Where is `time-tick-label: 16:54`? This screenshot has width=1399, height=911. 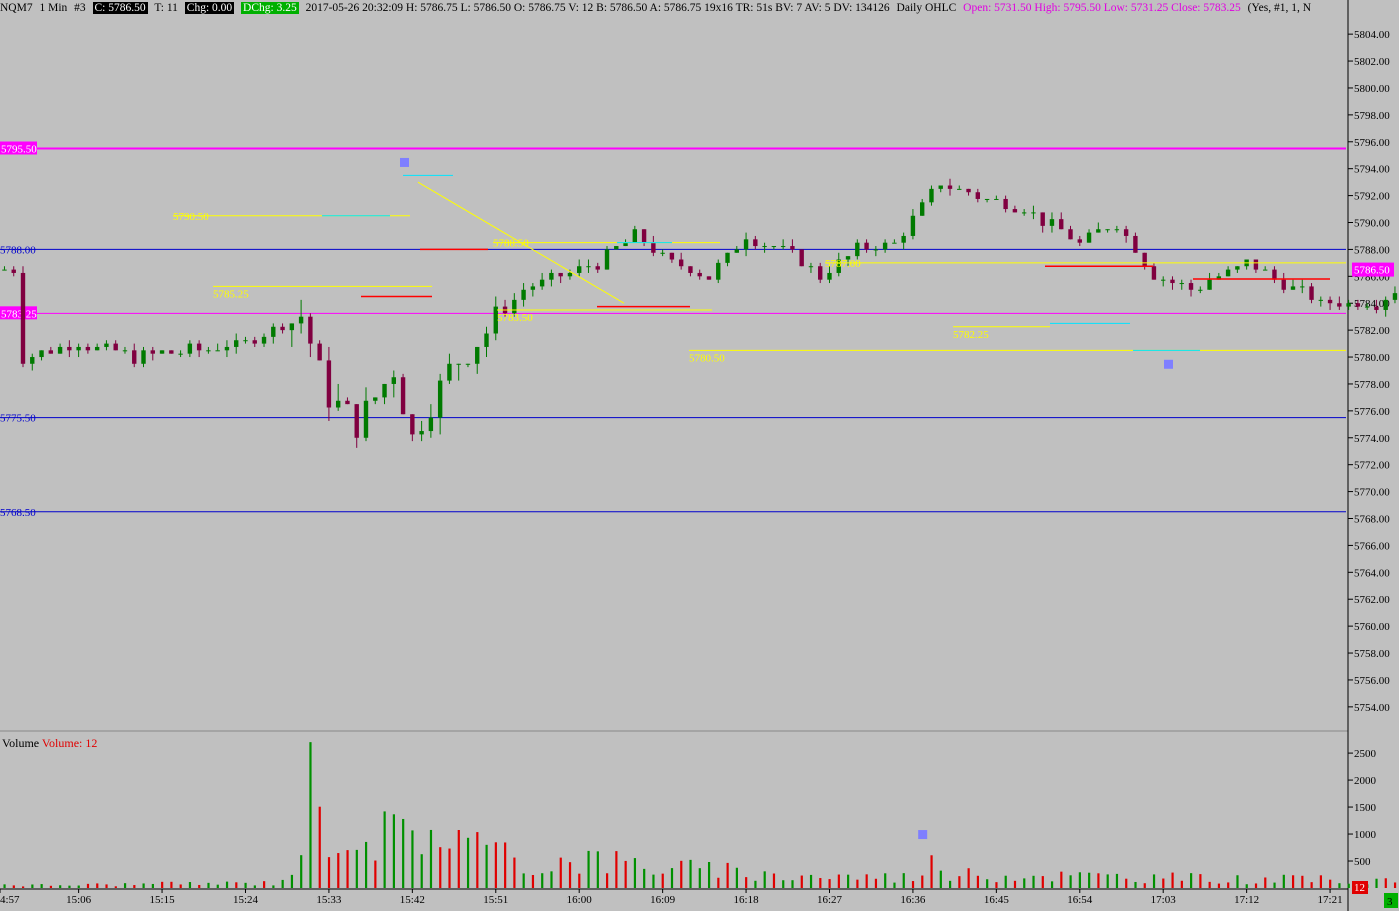 time-tick-label: 16:54 is located at coordinates (1080, 900).